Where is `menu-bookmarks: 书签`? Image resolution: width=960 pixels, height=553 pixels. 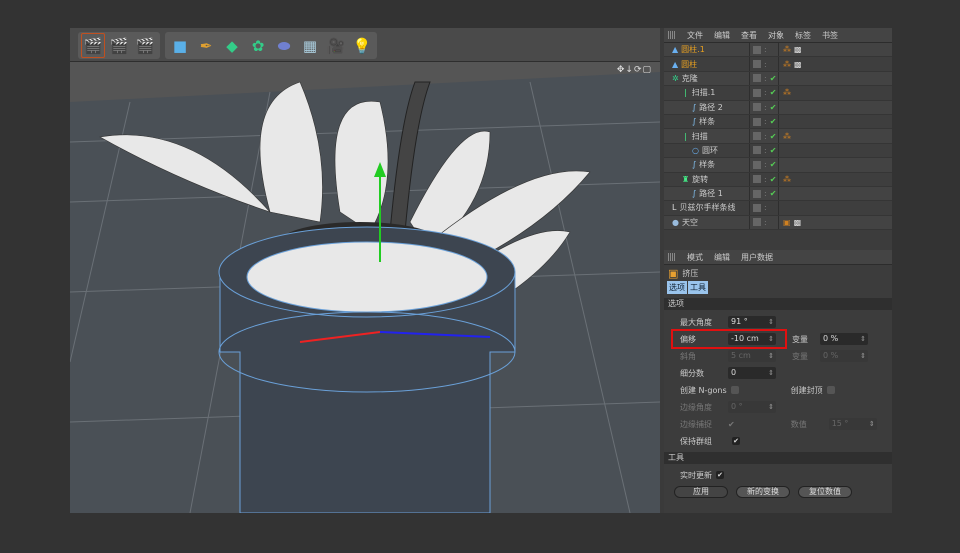
menu-bookmarks: 书签 is located at coordinates (830, 35).